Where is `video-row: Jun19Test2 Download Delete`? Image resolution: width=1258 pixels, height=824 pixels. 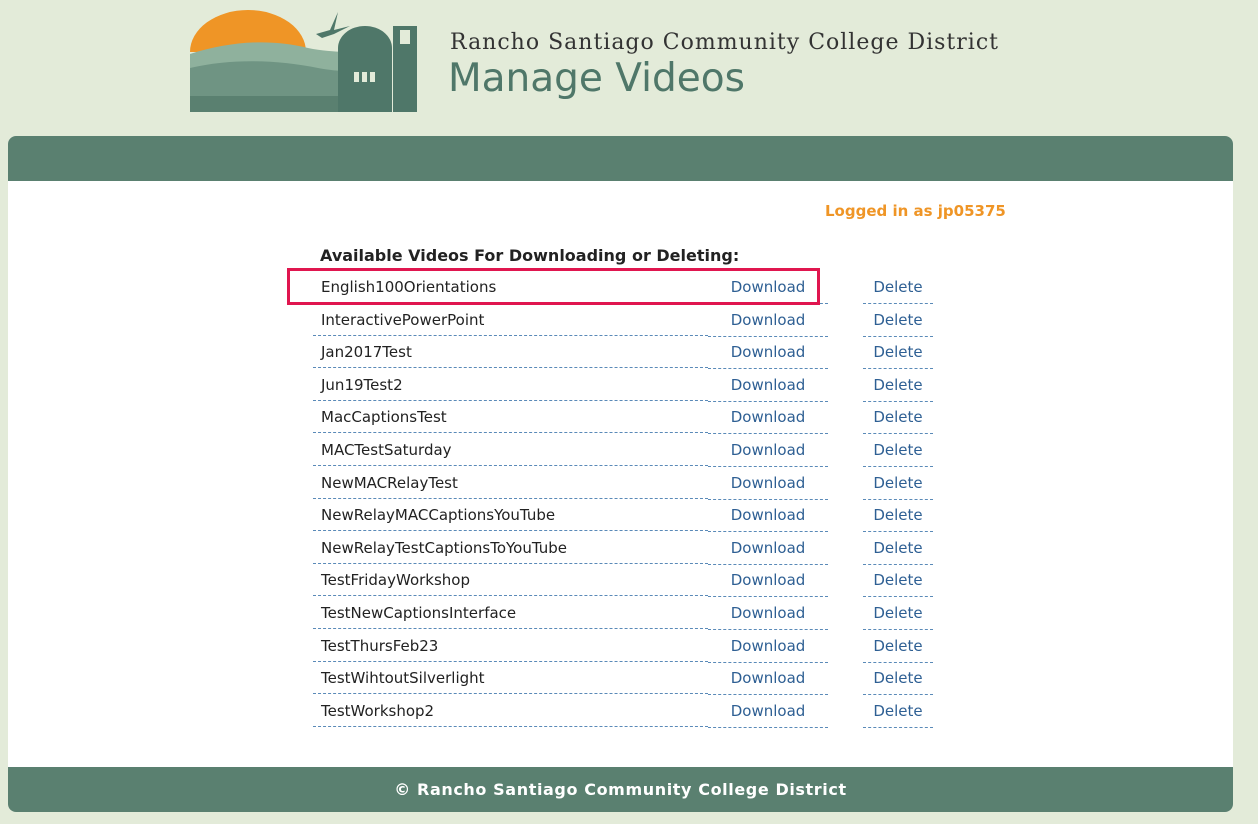 video-row: Jun19Test2 Download Delete is located at coordinates (623, 386).